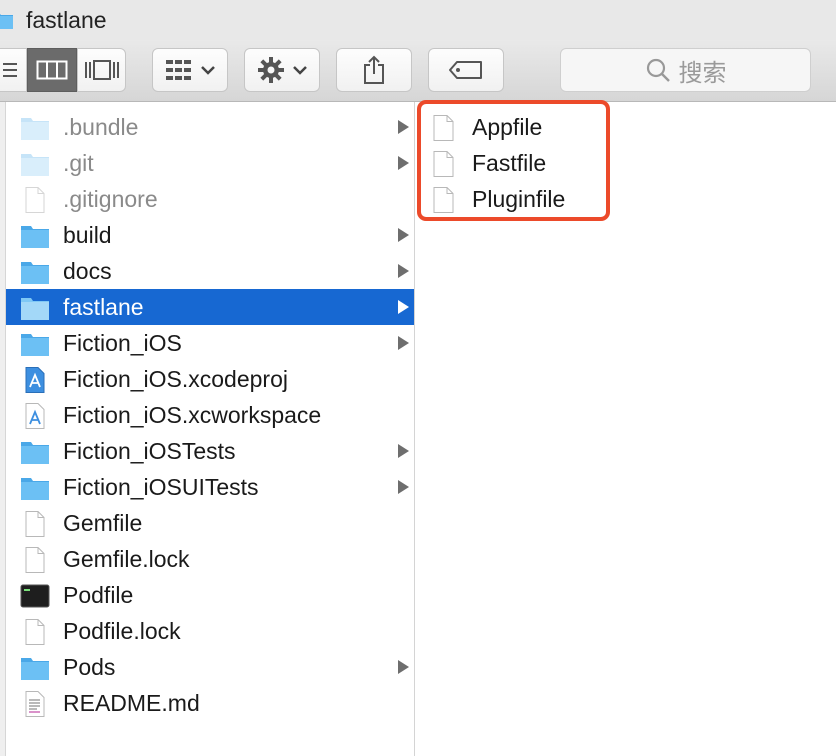 This screenshot has width=836, height=756. What do you see at coordinates (210, 127) in the screenshot?
I see `list-item: .bundle` at bounding box center [210, 127].